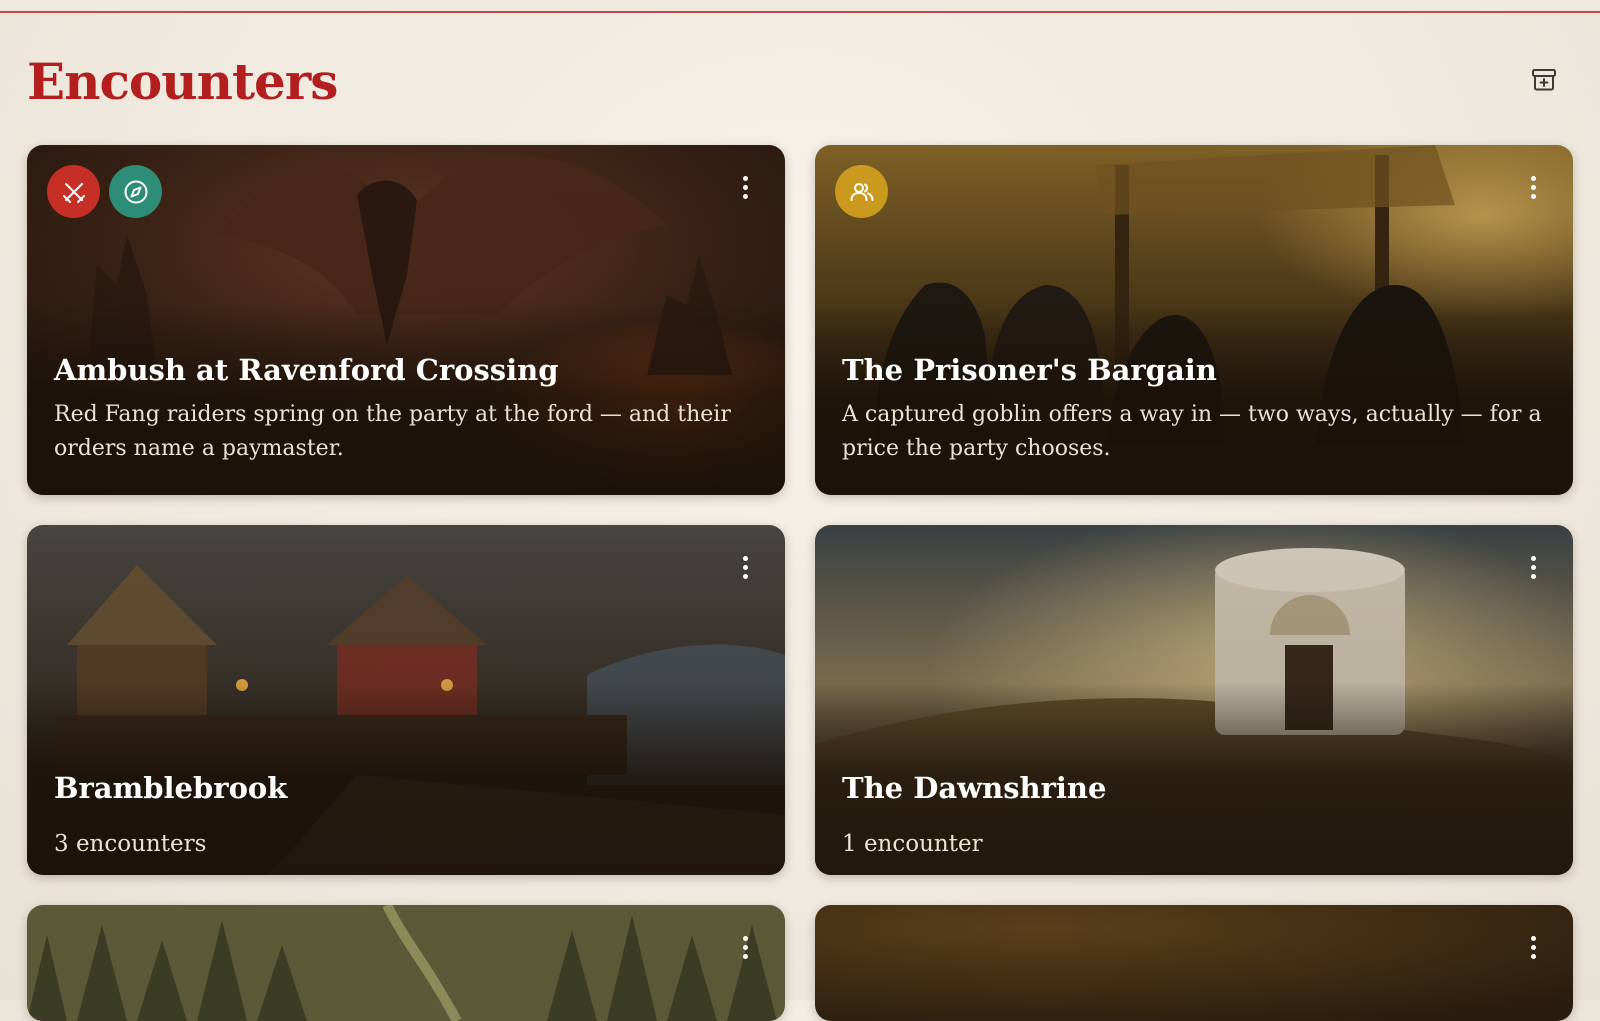 This screenshot has height=1021, width=1600. I want to click on compass-icon, so click(135, 191).